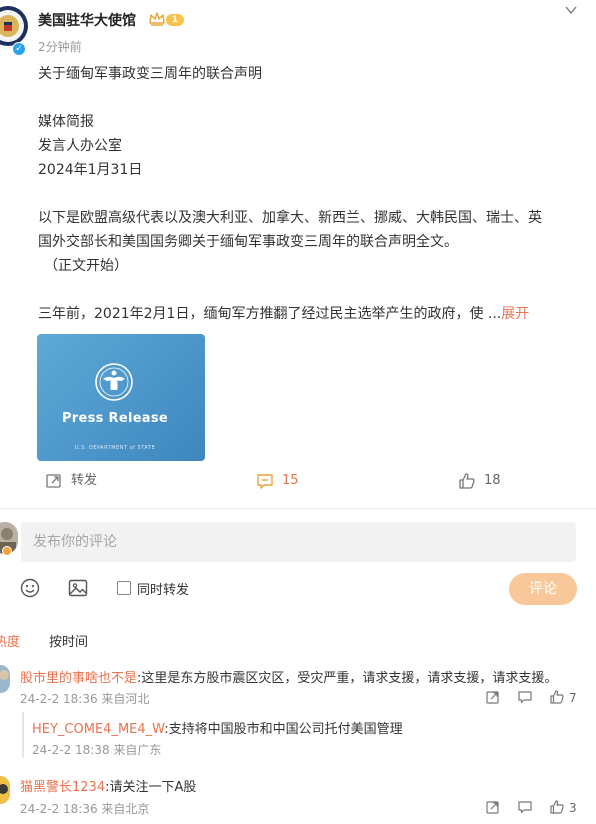  I want to click on comment-meta: 24-2-2 18:36 来自北京, so click(85, 809).